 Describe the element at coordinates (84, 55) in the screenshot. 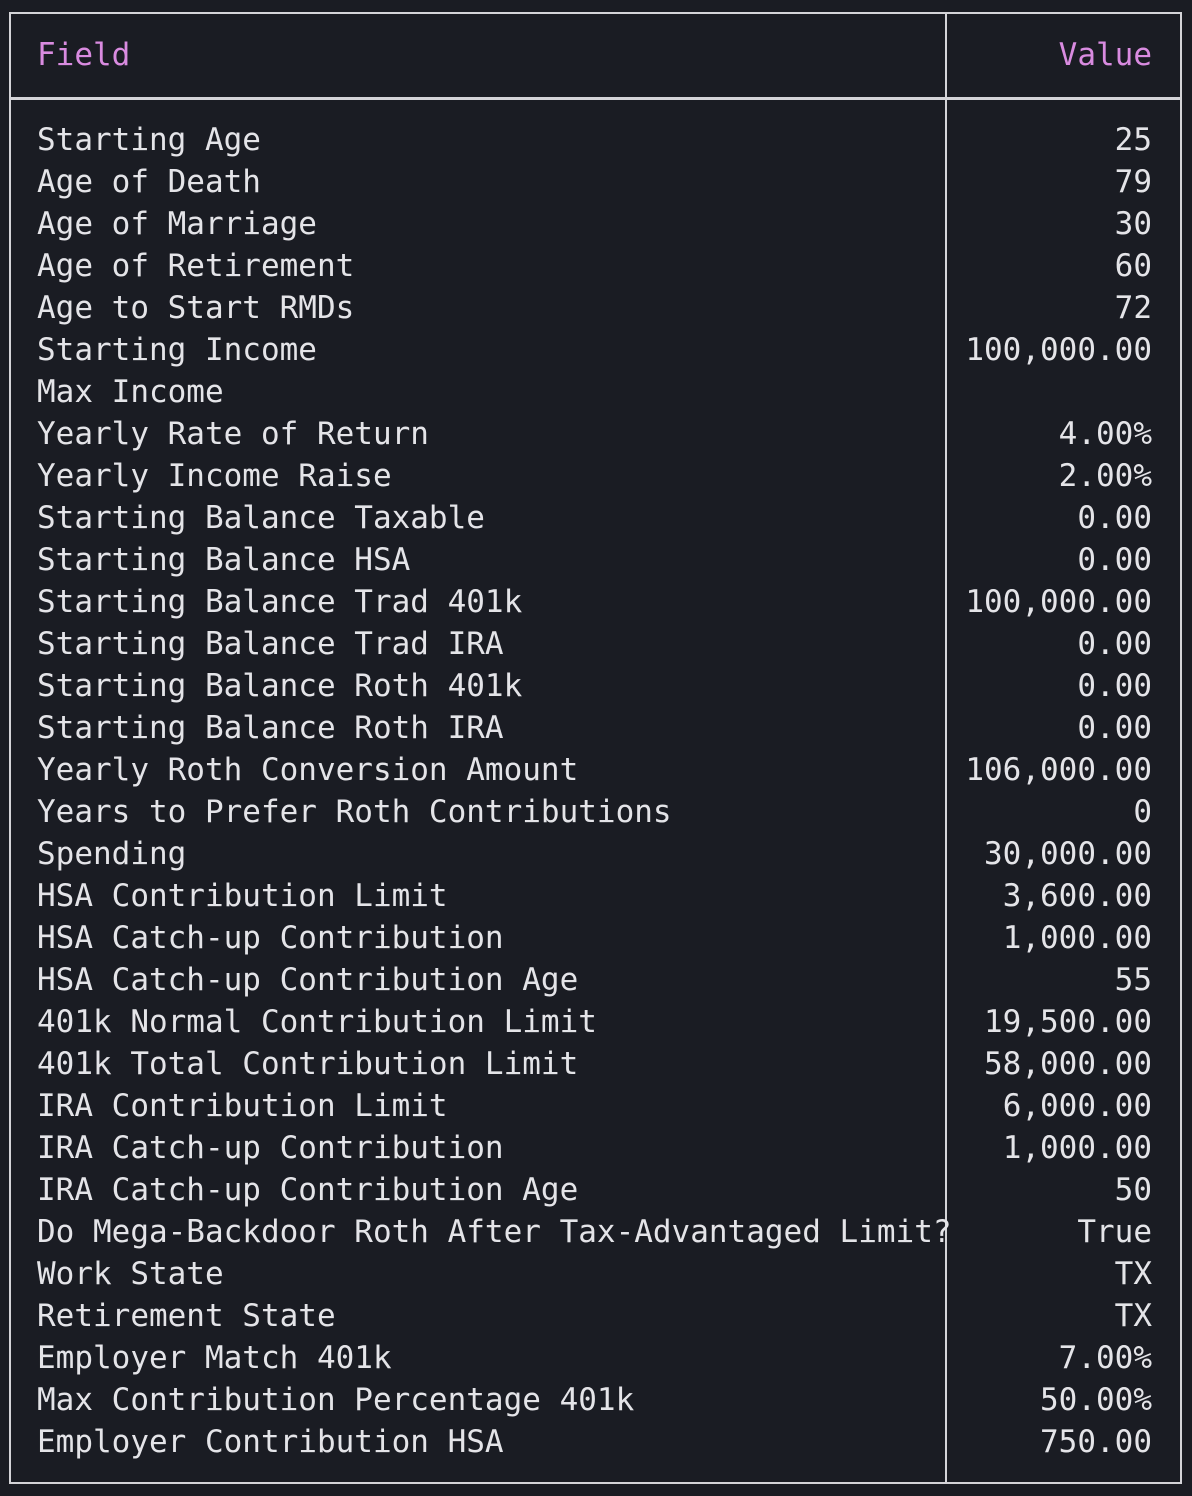

I see `column-header-field: Field` at that location.